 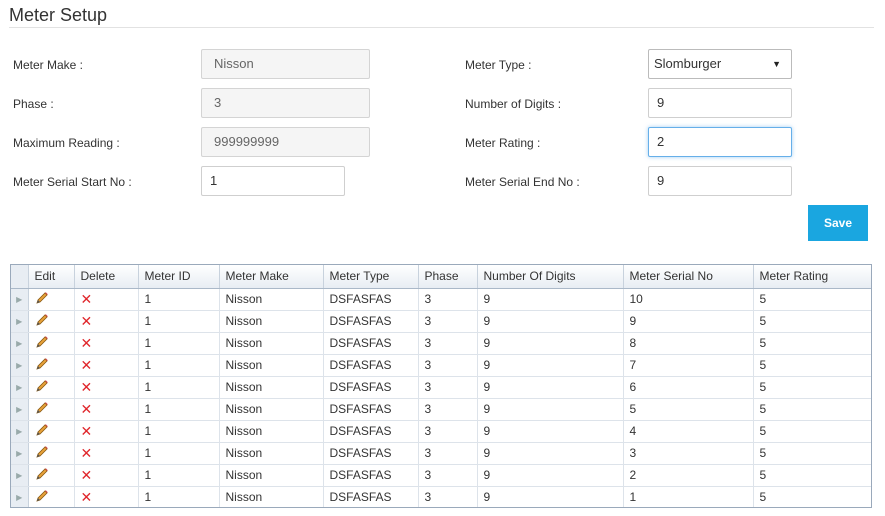 What do you see at coordinates (20, 277) in the screenshot?
I see `header-indicator` at bounding box center [20, 277].